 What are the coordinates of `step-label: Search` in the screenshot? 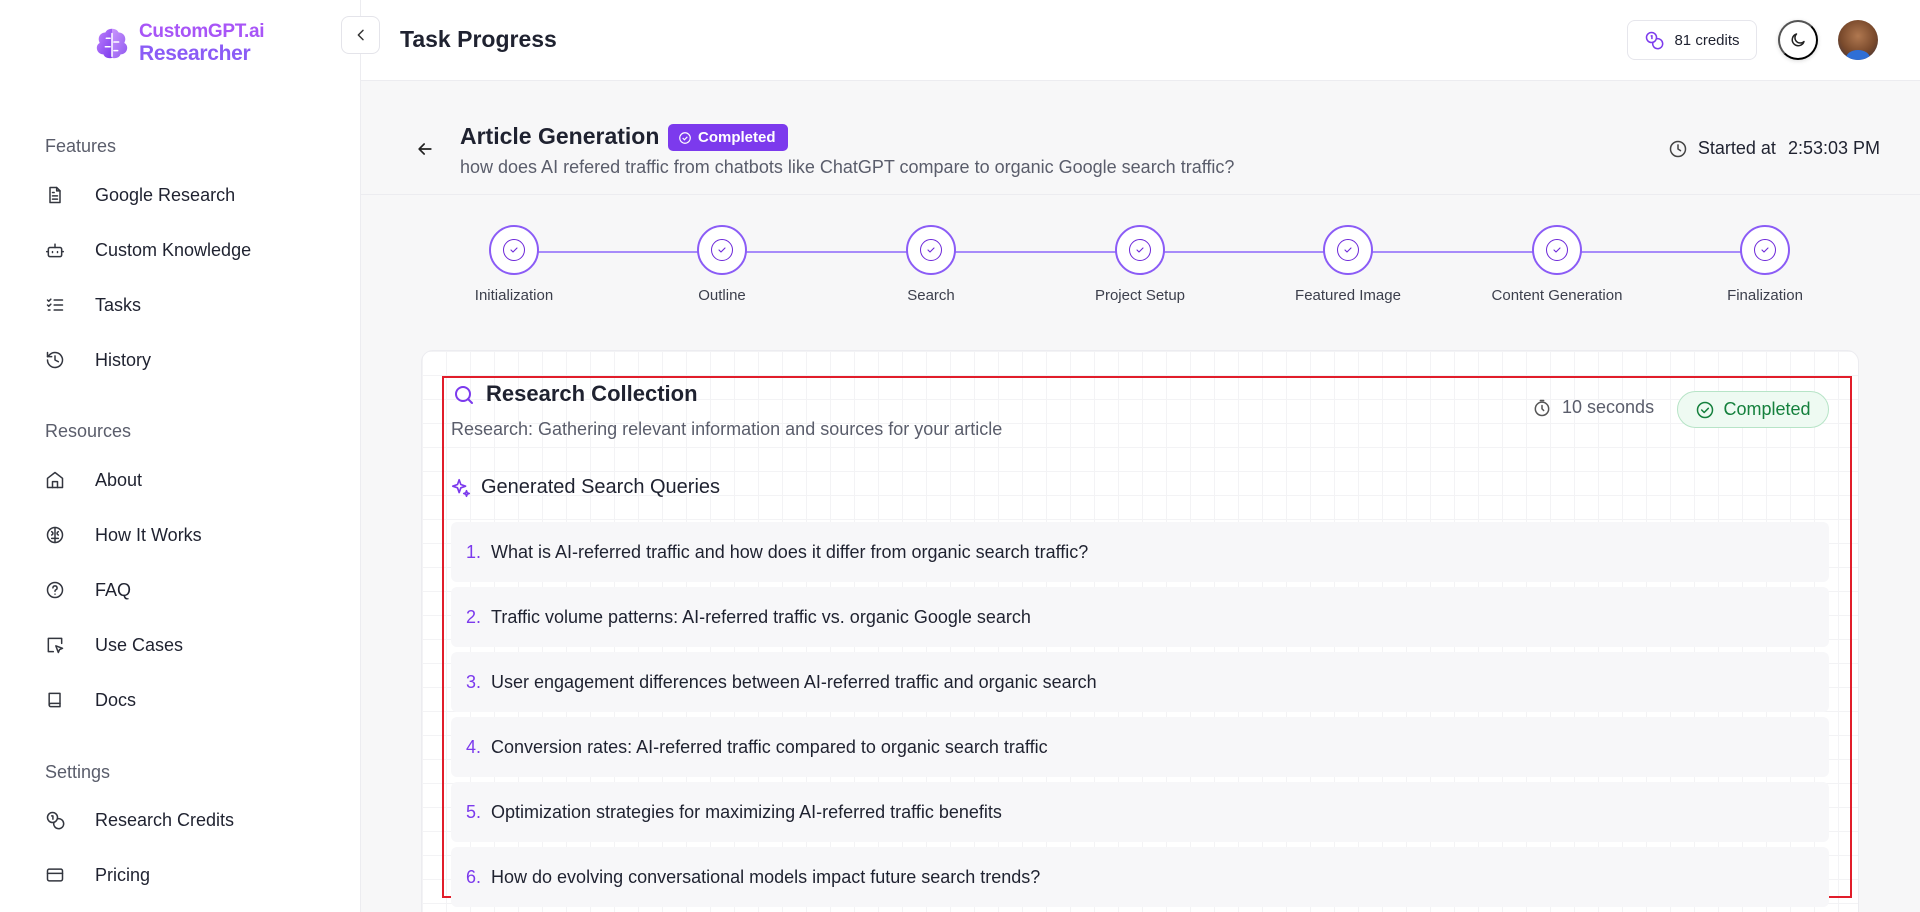 It's located at (931, 295).